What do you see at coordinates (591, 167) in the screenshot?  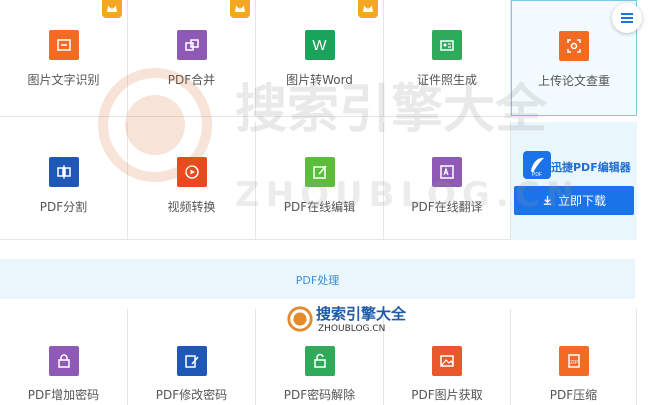 I see `promo-title: 迅捷PDF编辑器` at bounding box center [591, 167].